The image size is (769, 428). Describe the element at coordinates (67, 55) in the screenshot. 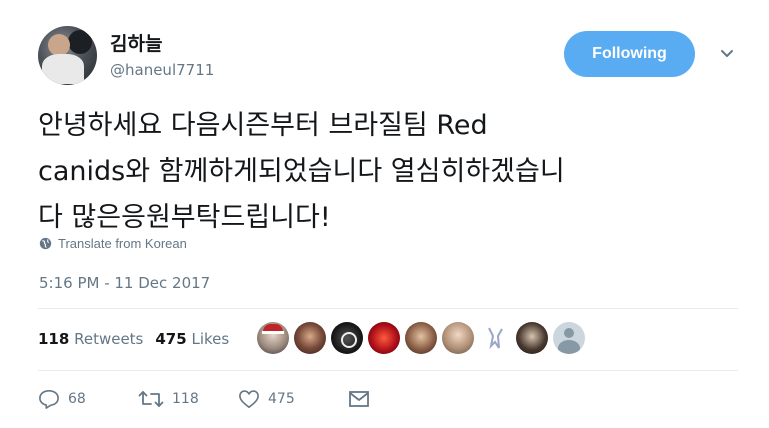

I see `avatar` at that location.